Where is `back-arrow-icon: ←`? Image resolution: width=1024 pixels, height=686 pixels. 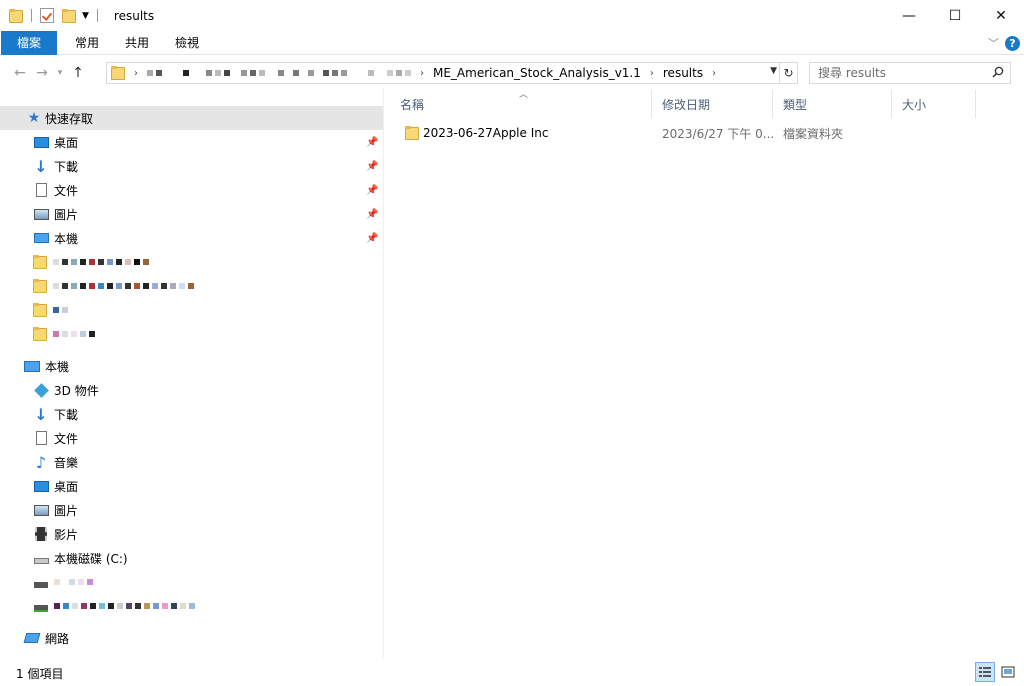 back-arrow-icon: ← is located at coordinates (20, 73).